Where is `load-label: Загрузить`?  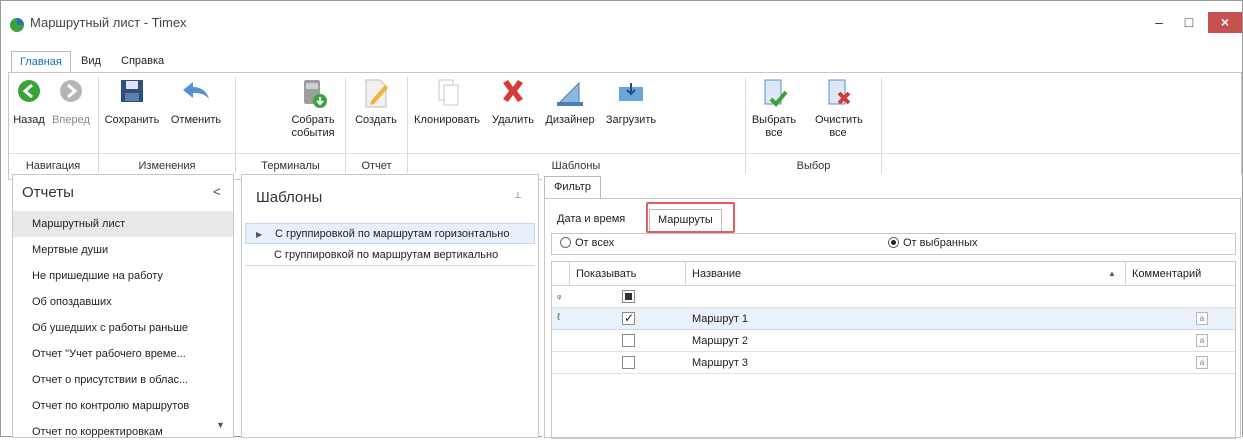 load-label: Загрузить is located at coordinates (631, 120).